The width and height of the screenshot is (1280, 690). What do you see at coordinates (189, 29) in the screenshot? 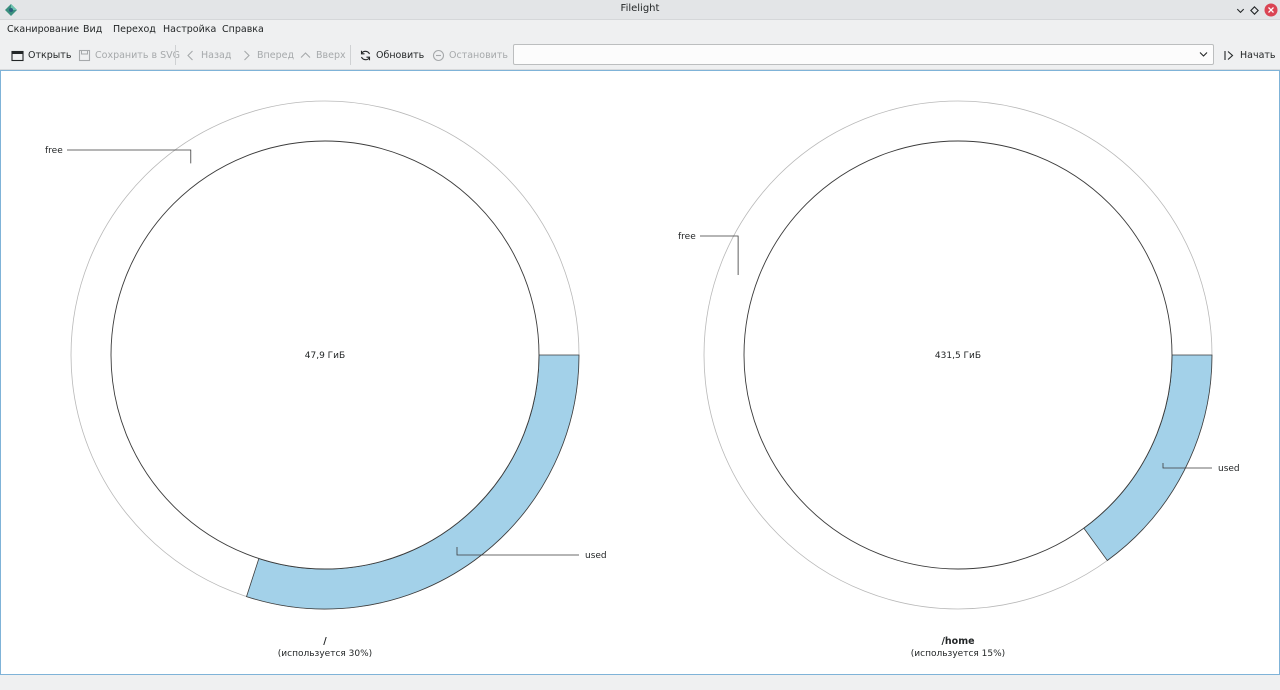
I see `menu-settings: Настройка` at bounding box center [189, 29].